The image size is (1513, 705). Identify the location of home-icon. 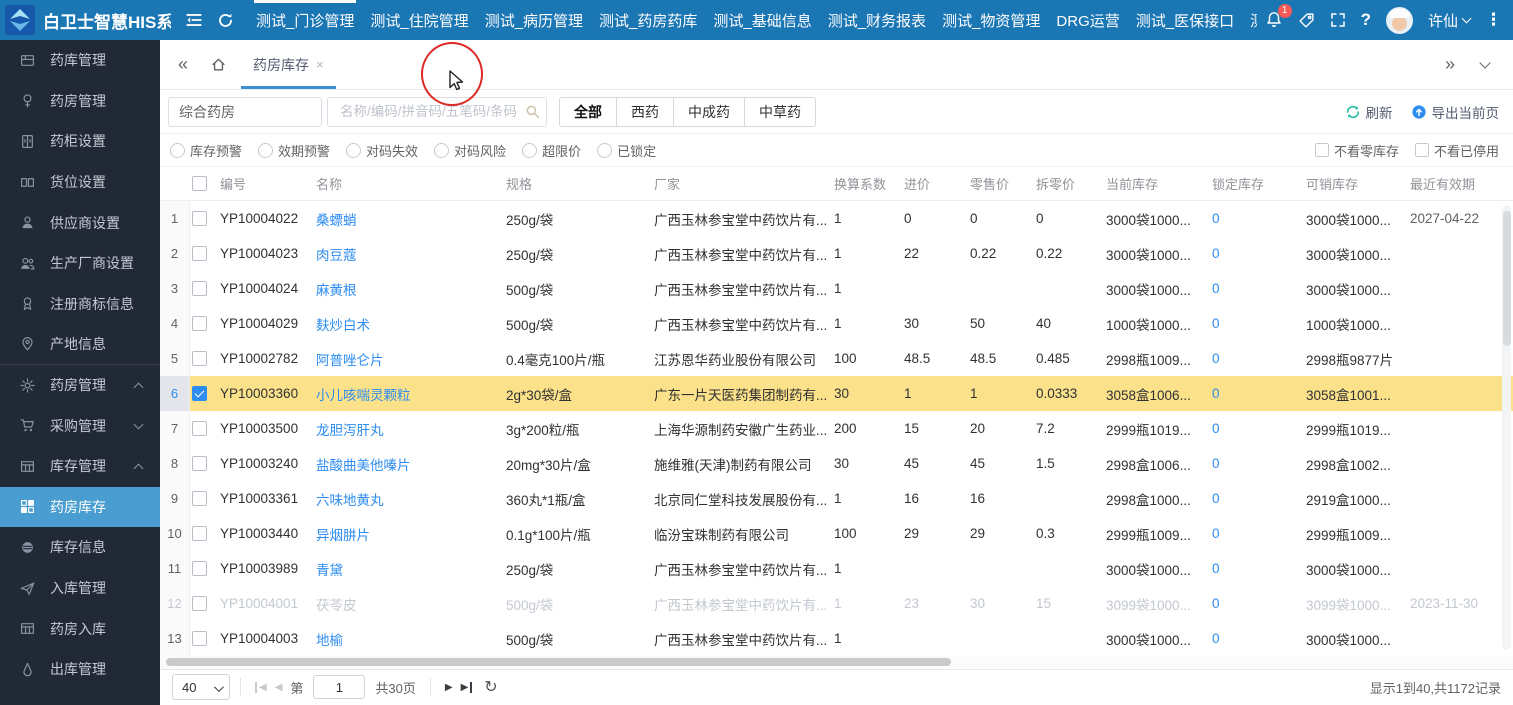
(218, 64).